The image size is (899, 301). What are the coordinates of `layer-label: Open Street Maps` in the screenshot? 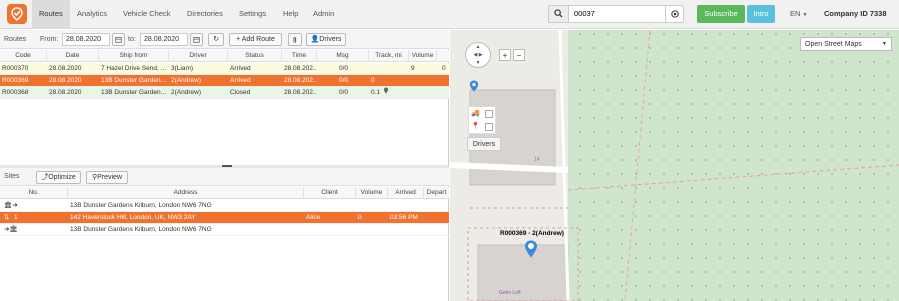 It's located at (833, 44).